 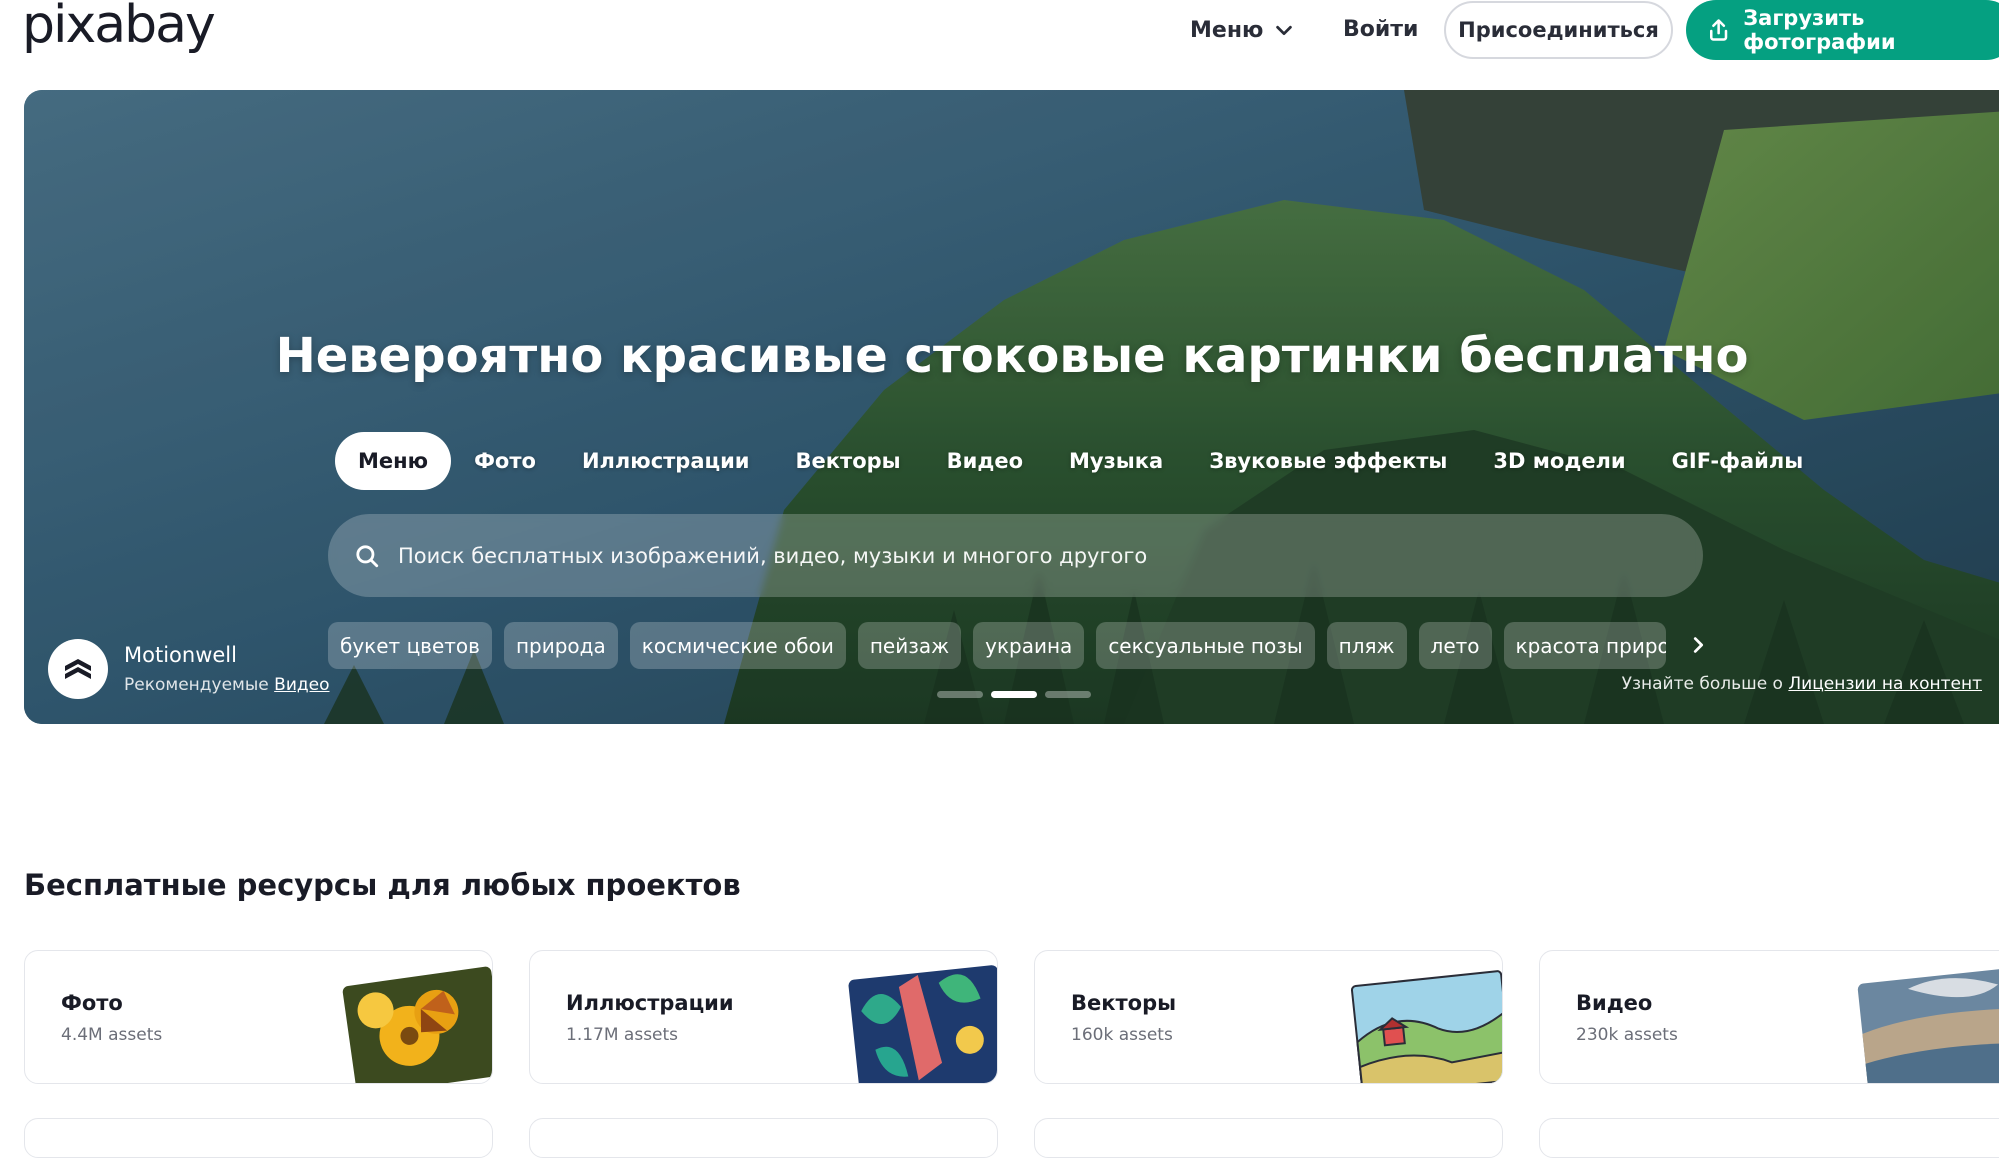 What do you see at coordinates (1366, 645) in the screenshot?
I see `tag-chip: пляж` at bounding box center [1366, 645].